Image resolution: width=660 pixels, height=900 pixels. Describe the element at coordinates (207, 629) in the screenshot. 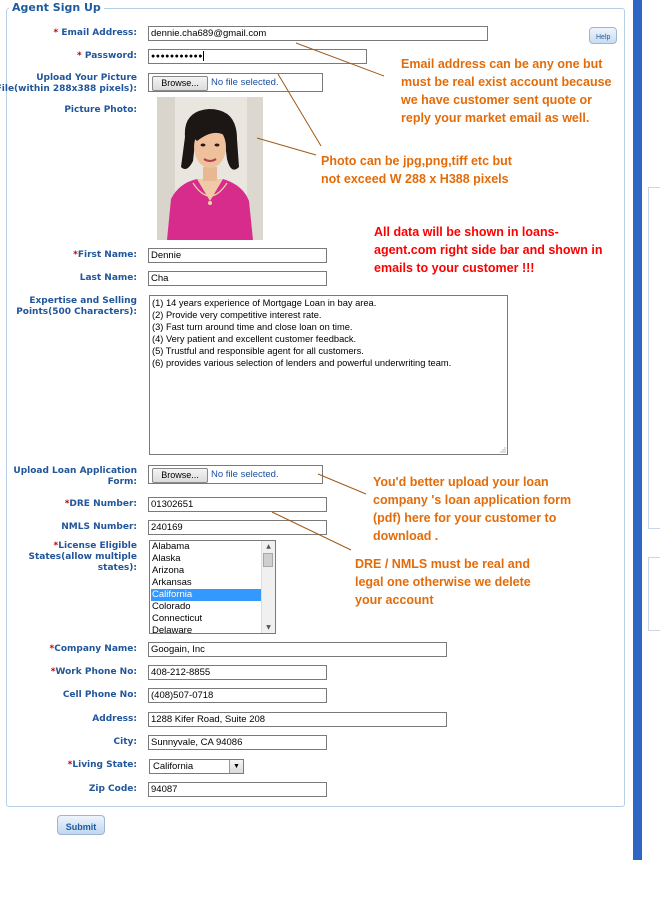

I see `state-option: Delaware` at that location.